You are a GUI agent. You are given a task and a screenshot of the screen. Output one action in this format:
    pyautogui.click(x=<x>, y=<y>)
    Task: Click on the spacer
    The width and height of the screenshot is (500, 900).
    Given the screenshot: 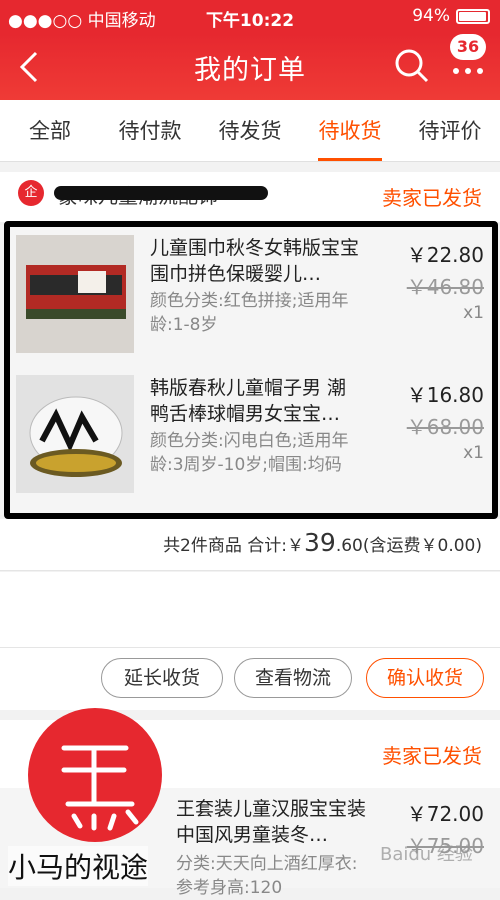 What is the action you would take?
    pyautogui.click(x=250, y=610)
    